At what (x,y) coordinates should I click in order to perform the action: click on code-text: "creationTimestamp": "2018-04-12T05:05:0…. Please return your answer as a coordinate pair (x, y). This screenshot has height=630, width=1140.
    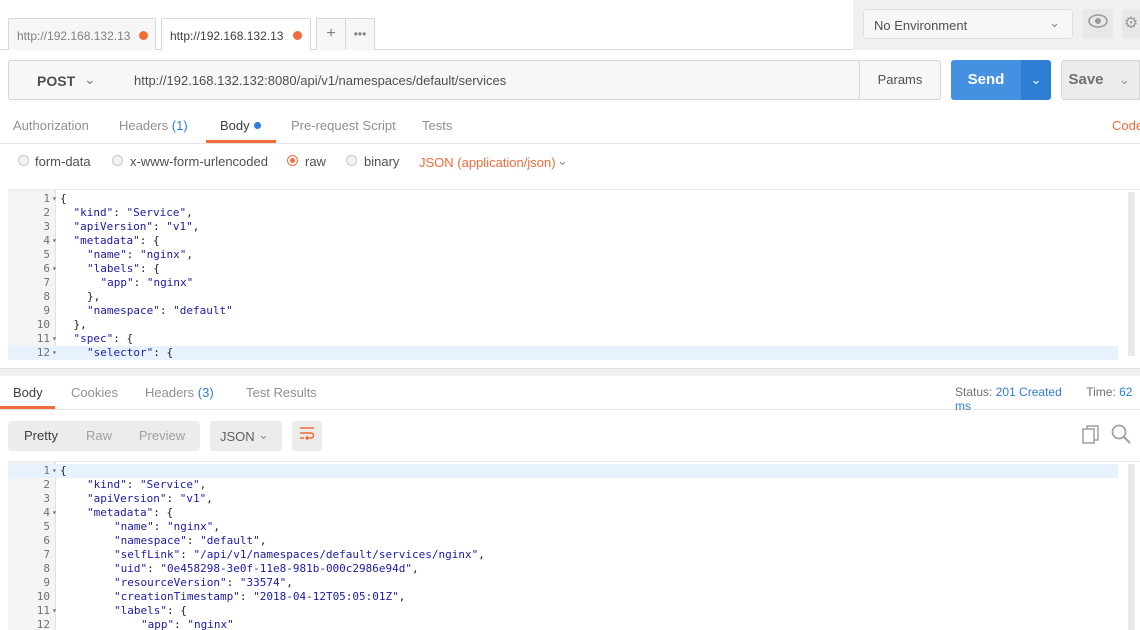
    Looking at the image, I should click on (260, 596).